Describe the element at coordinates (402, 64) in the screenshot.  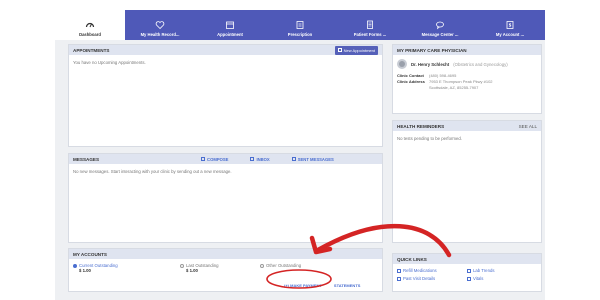
I see `avatar` at that location.